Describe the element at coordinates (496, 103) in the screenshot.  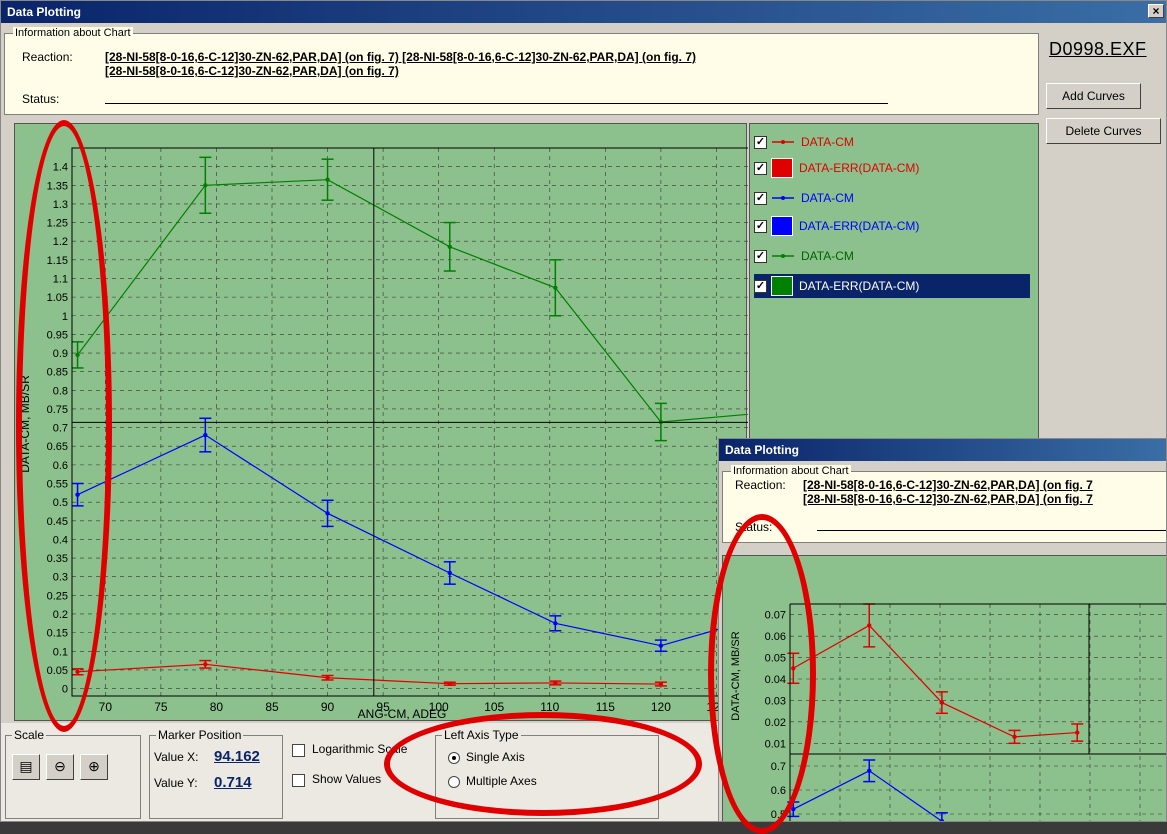
I see `status-value` at that location.